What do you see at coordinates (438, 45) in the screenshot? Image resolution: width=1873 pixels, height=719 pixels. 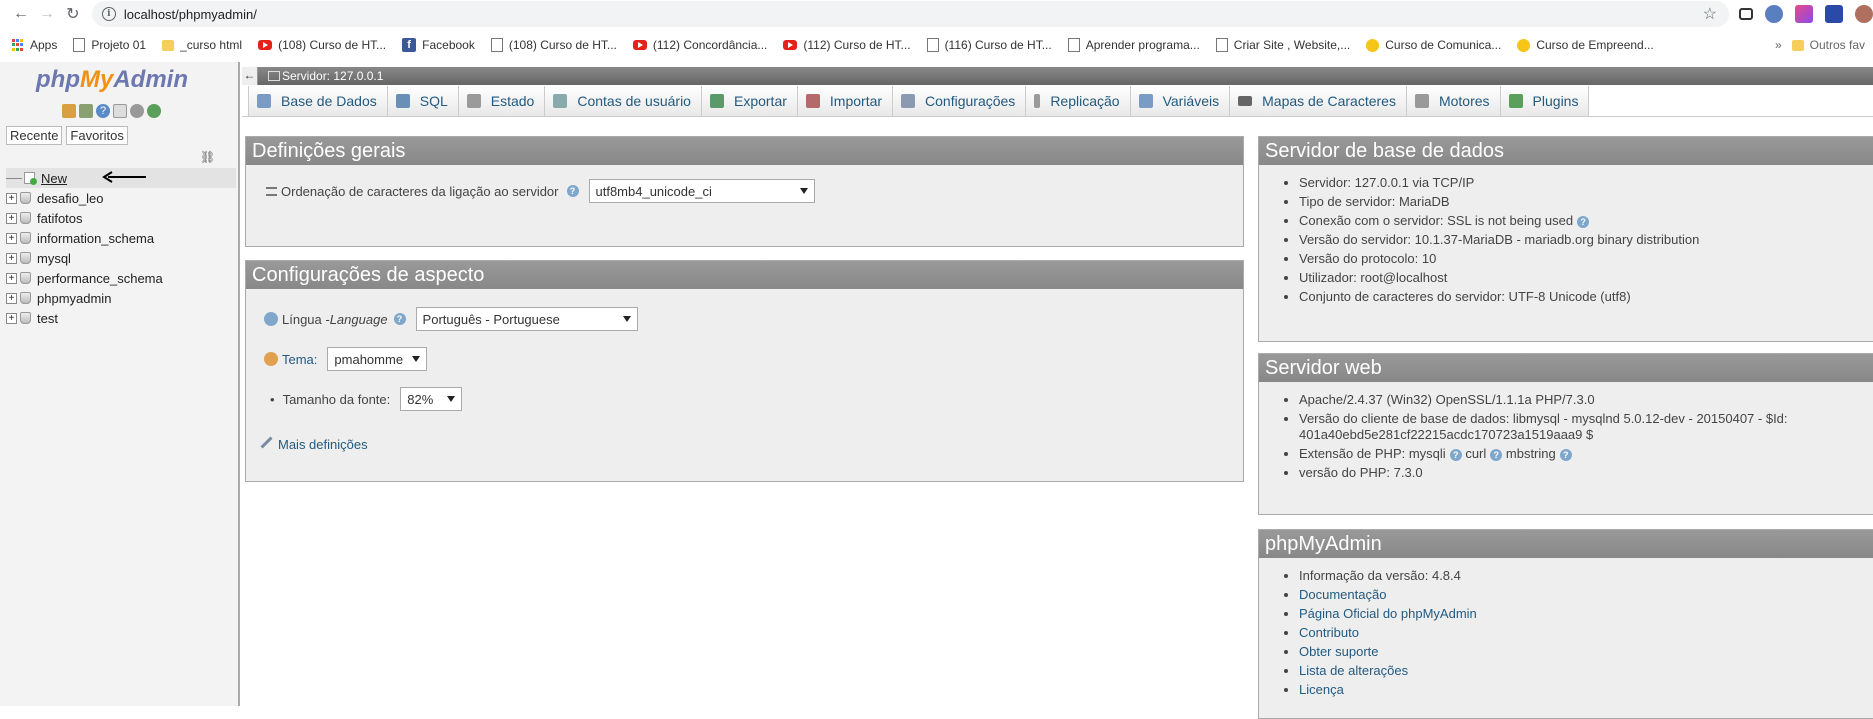 I see `bookmark-facebook: f Facebook` at bounding box center [438, 45].